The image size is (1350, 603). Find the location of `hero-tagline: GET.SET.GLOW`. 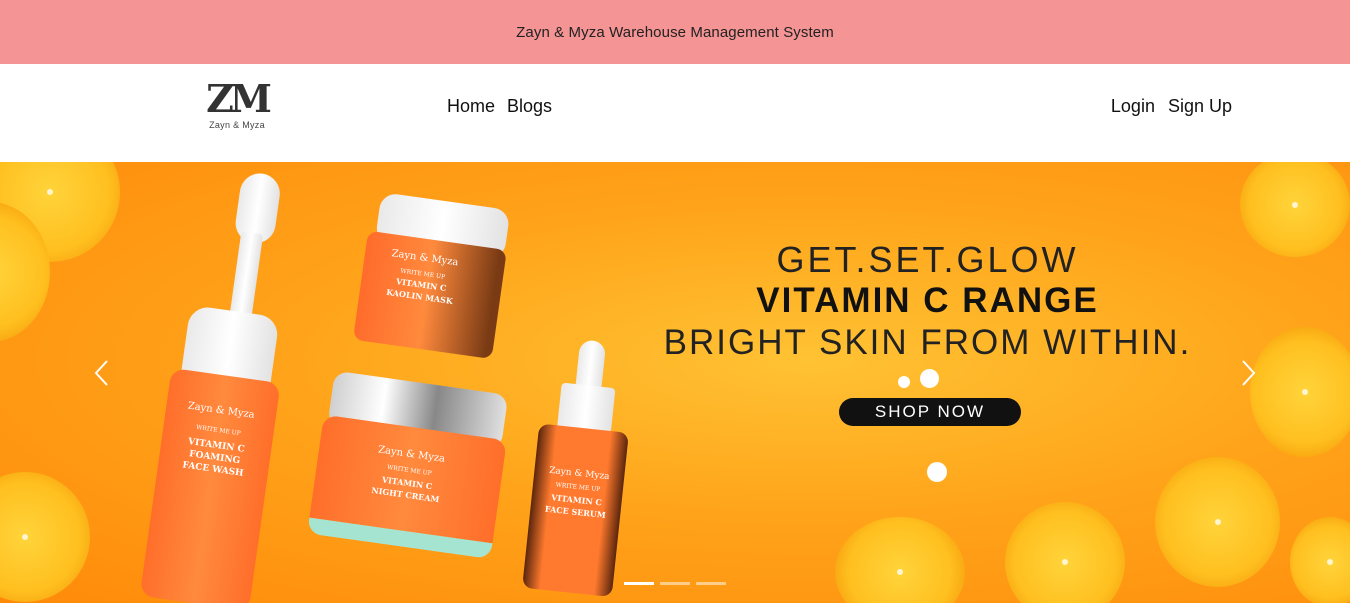

hero-tagline: GET.SET.GLOW is located at coordinates (927, 259).